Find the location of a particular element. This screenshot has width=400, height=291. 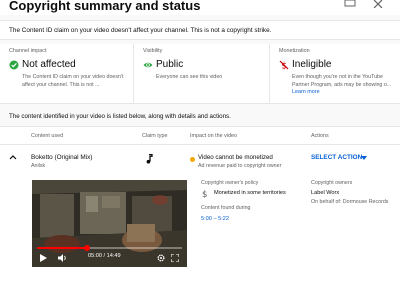

music-note-icon is located at coordinates (149, 159).